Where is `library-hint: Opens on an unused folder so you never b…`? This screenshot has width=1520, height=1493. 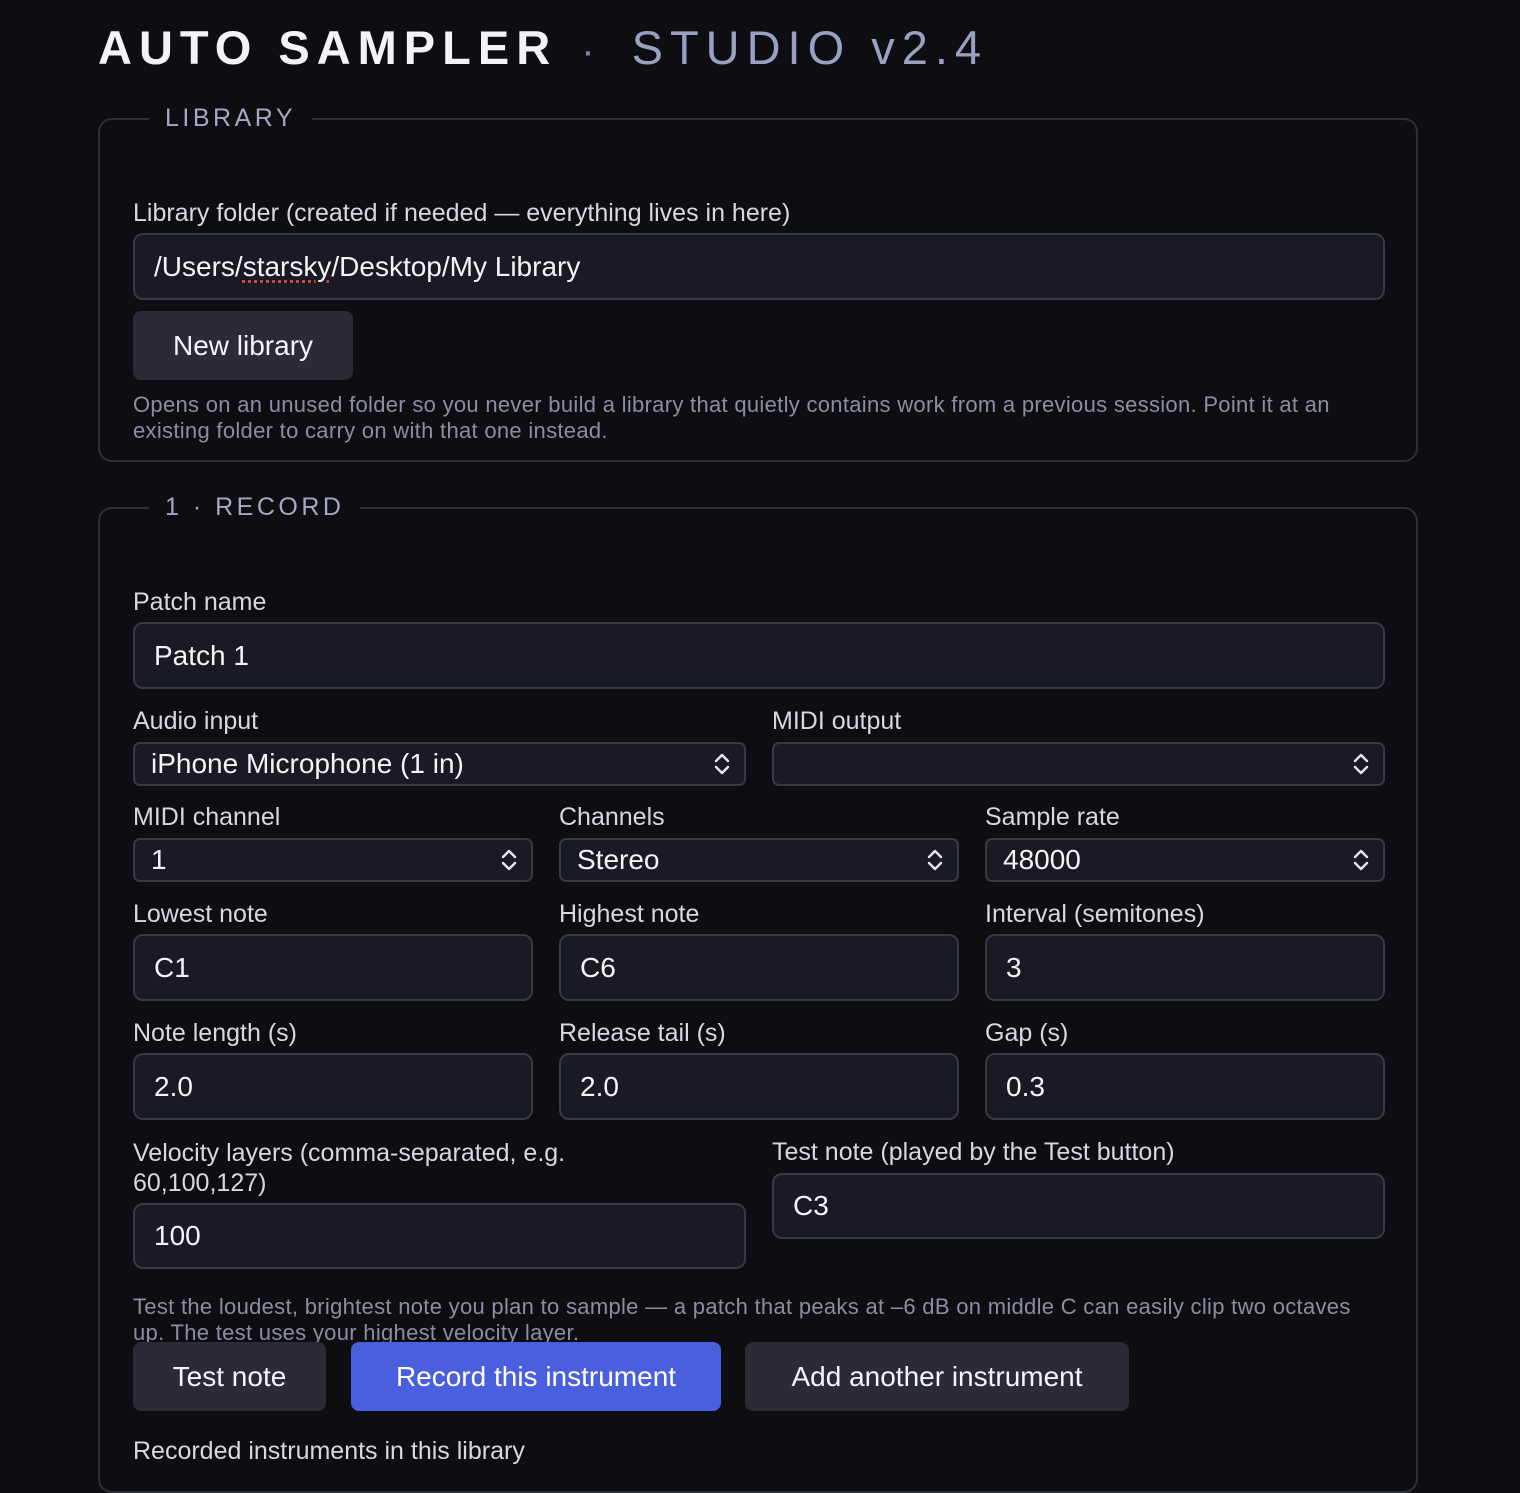
library-hint: Opens on an unused folder so you never b… is located at coordinates (731, 417).